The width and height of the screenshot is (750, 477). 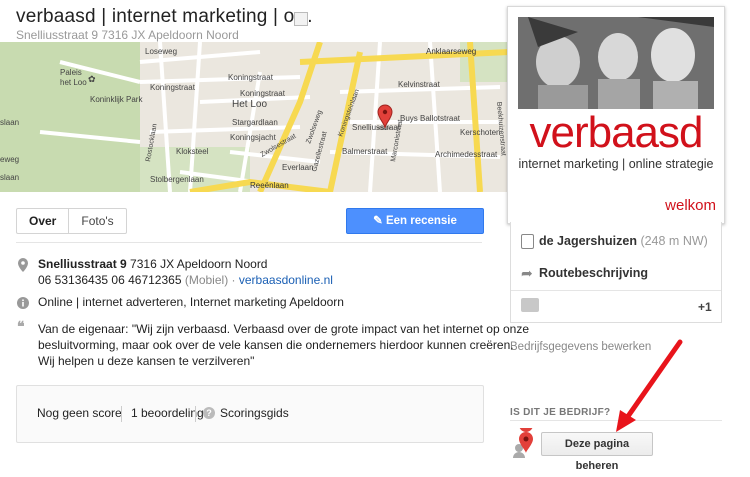 What do you see at coordinates (127, 35) in the screenshot?
I see `address-subtitle: Snelliusstraat 9 7316 JX Apeldoorn Noord` at bounding box center [127, 35].